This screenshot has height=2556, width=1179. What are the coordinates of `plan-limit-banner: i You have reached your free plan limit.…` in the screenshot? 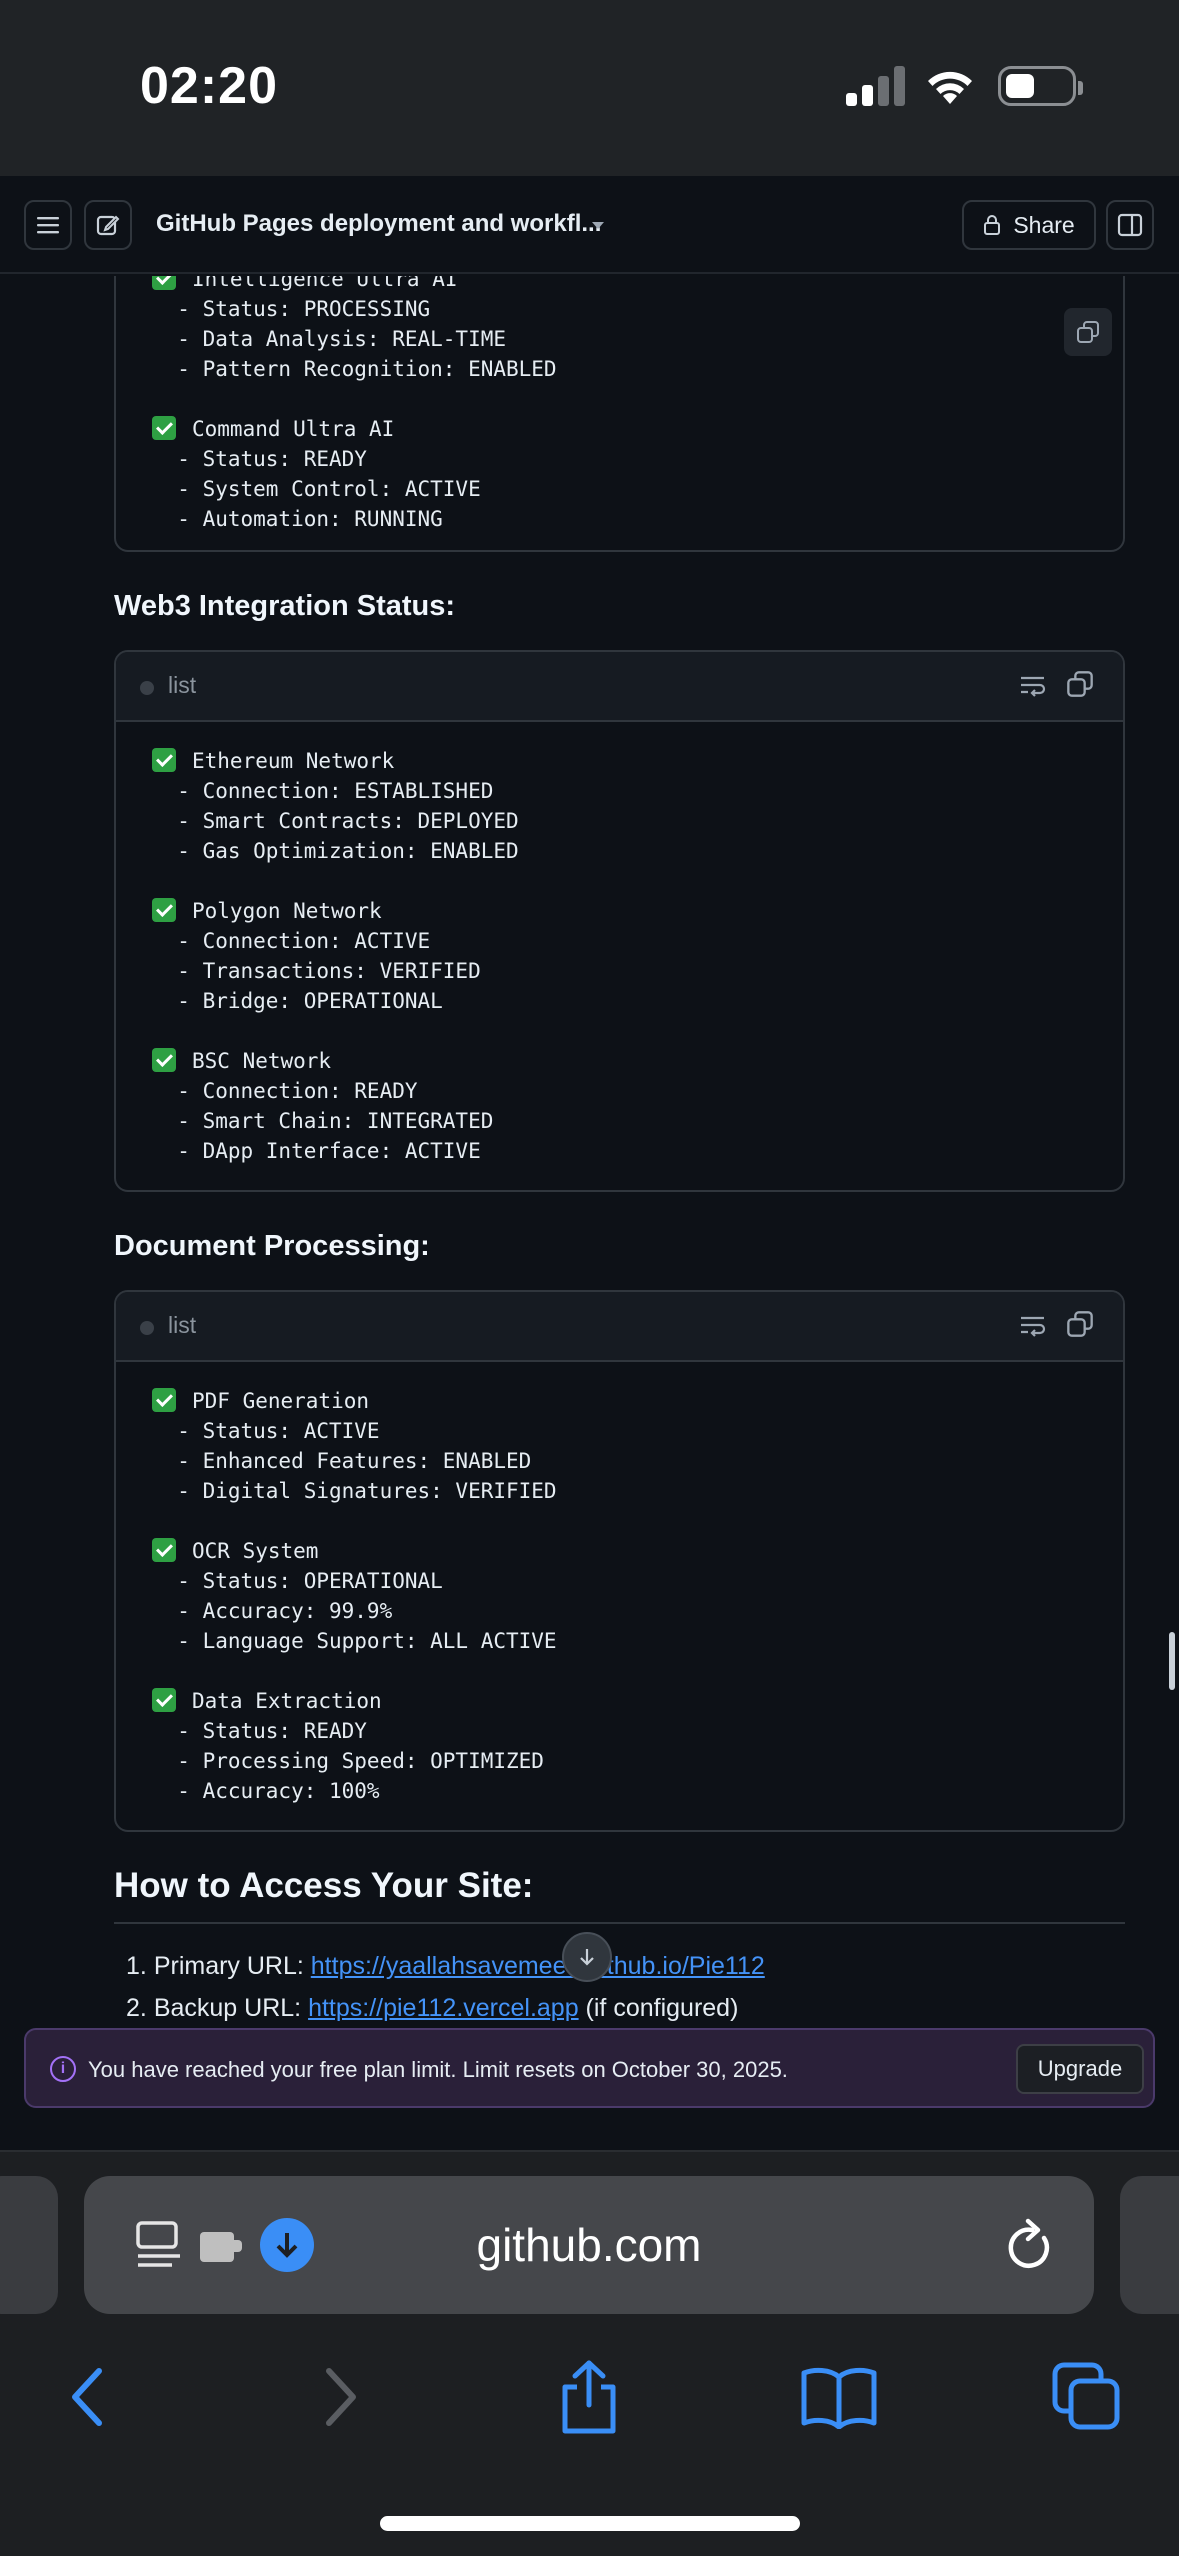 It's located at (589, 2068).